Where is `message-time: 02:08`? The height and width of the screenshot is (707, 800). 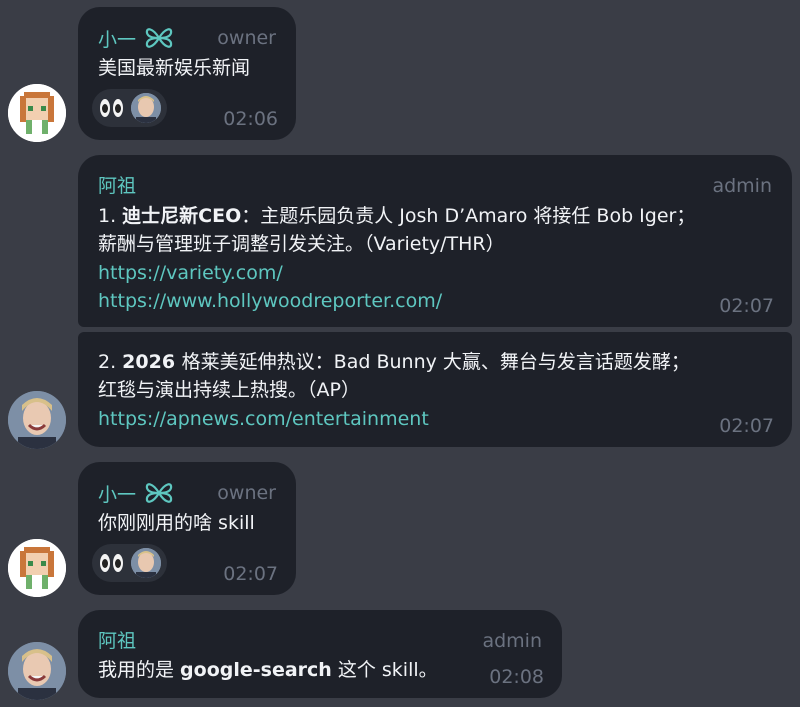
message-time: 02:08 is located at coordinates (516, 677).